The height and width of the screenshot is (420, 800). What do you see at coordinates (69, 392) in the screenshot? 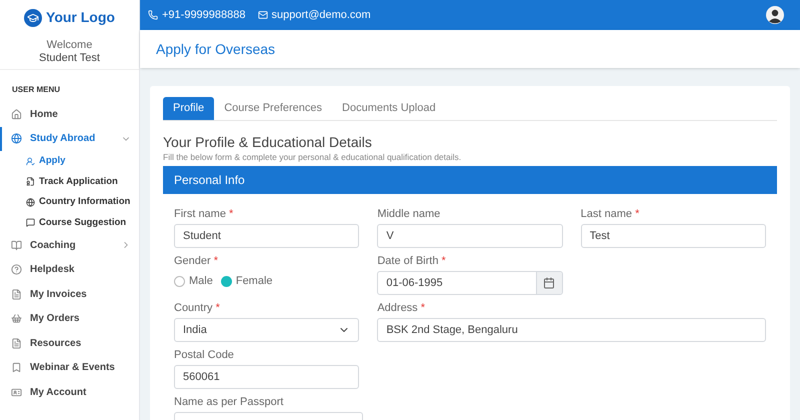
I see `sidebar-item: My Account` at bounding box center [69, 392].